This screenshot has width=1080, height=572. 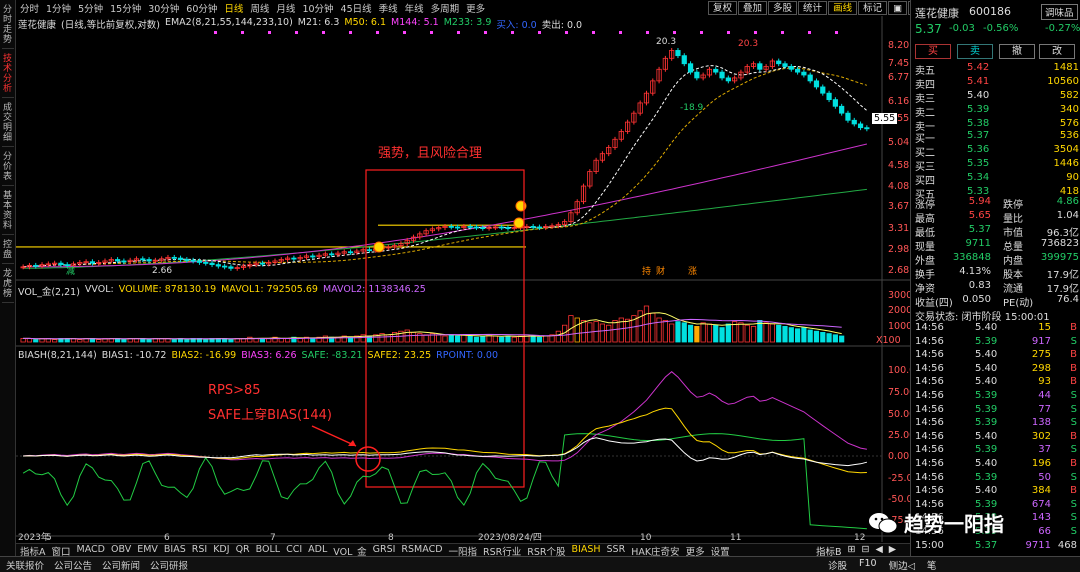 I want to click on indicator-tab: RSR行业, so click(x=502, y=551).